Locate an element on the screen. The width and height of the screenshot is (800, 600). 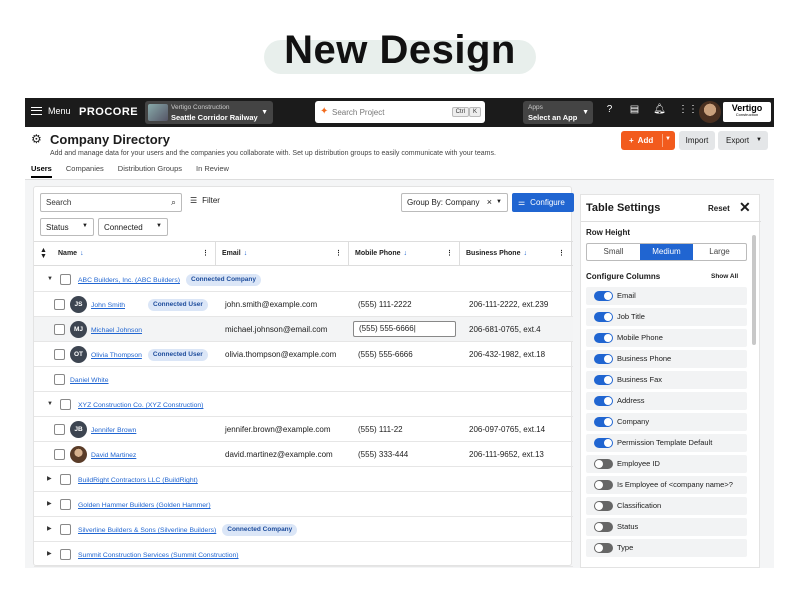
column-toggle-mobile-phone: Mobile Phone is located at coordinates (666, 338).